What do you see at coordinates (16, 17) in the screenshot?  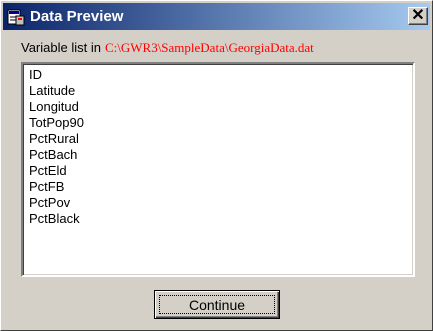 I see `data-preview-app-icon` at bounding box center [16, 17].